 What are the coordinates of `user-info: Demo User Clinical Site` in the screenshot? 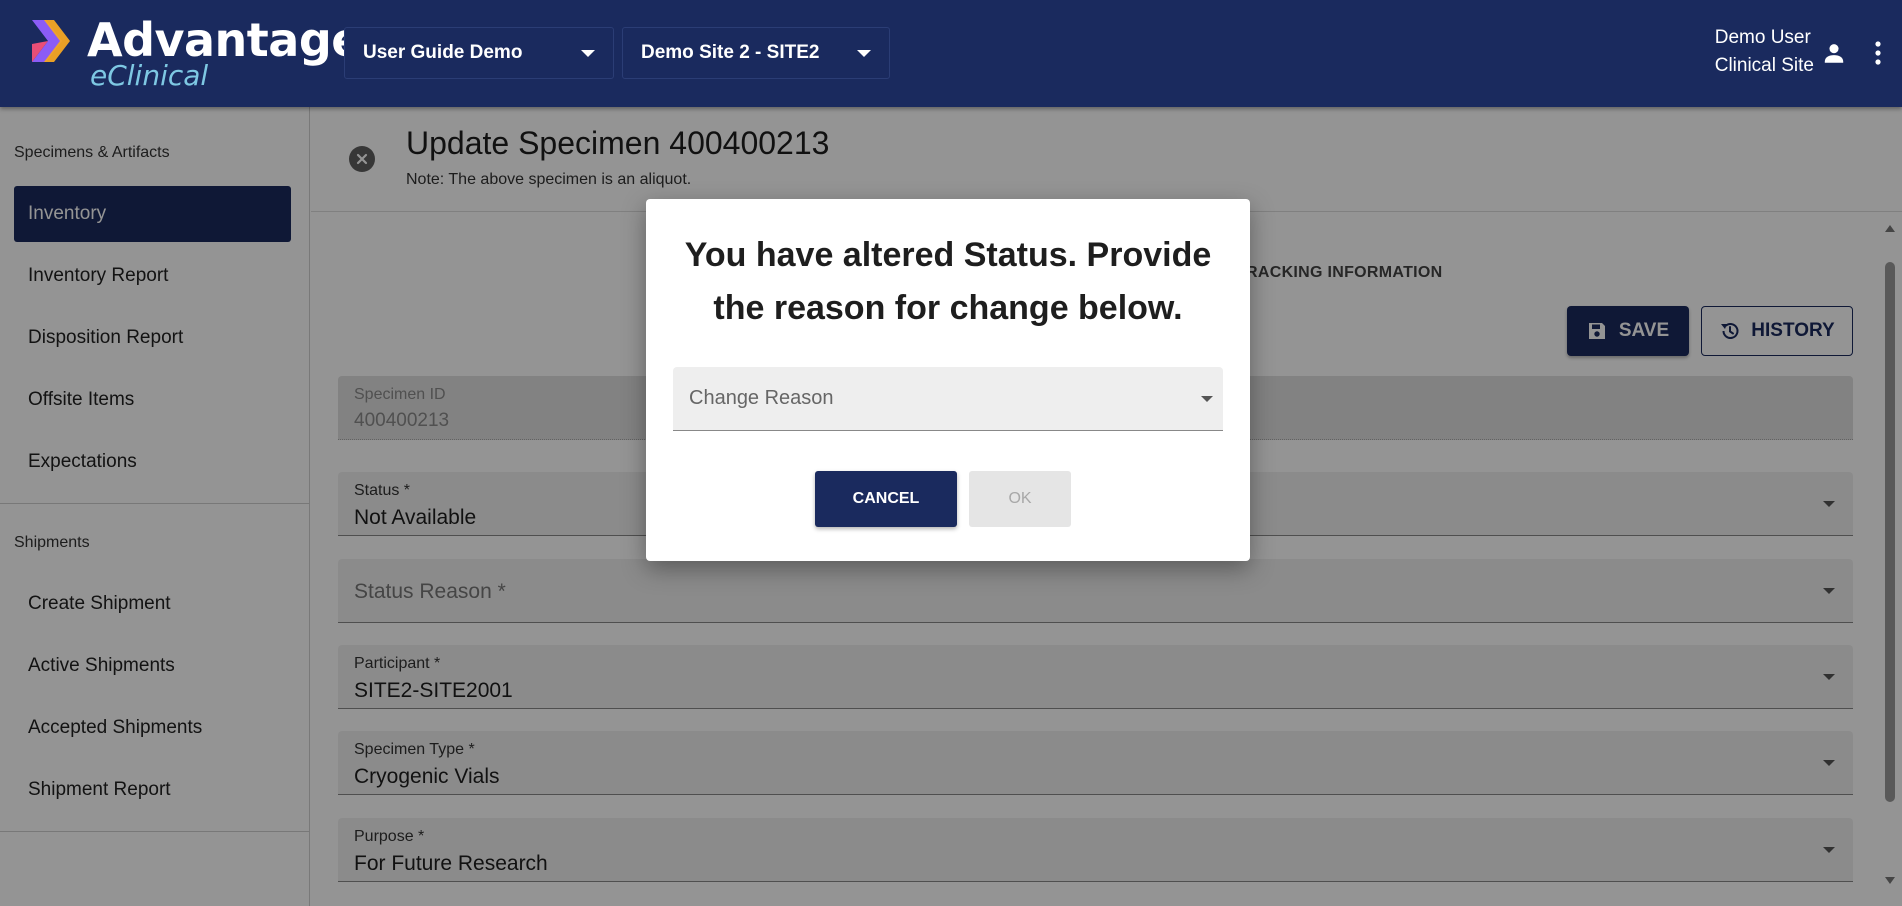 It's located at (1764, 52).